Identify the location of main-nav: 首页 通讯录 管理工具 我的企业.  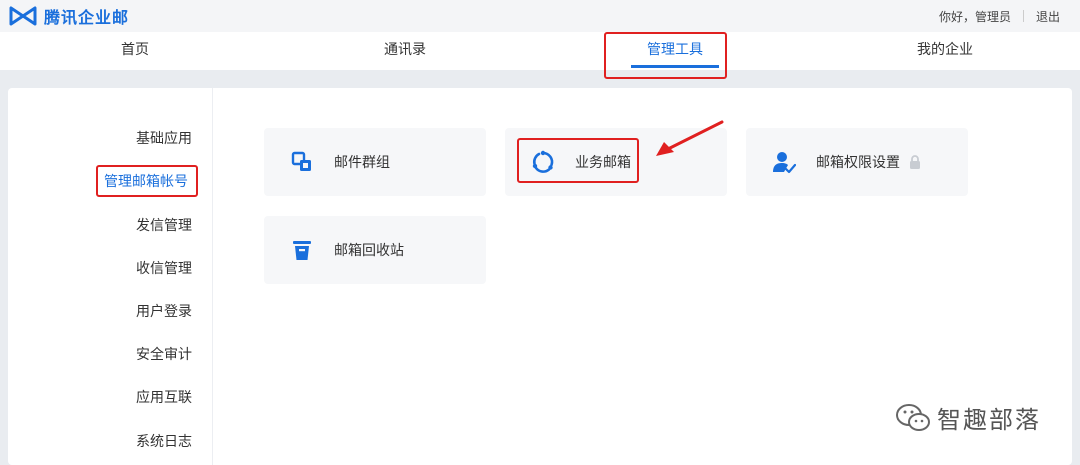
(540, 51).